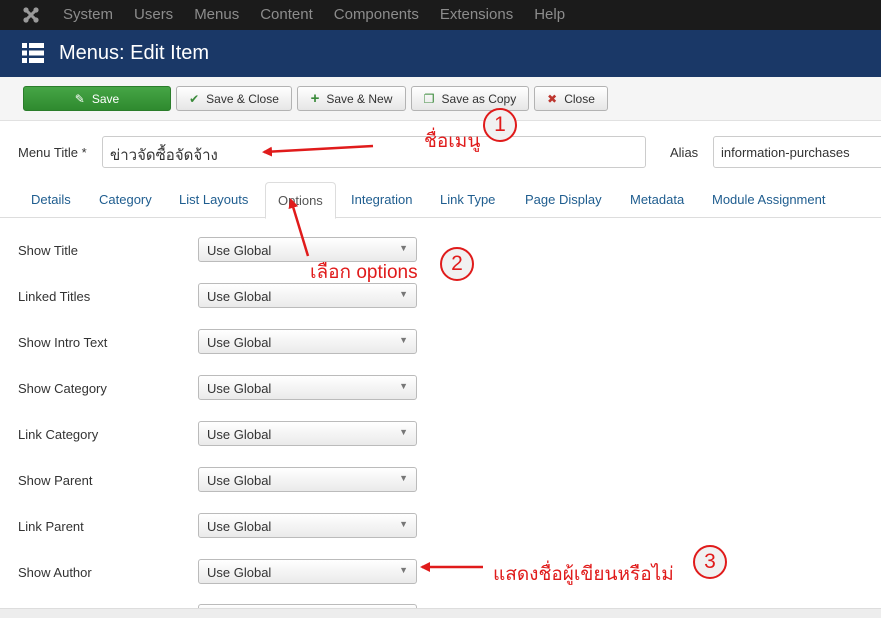 This screenshot has height=618, width=881. I want to click on annotation-2-text: เลือก options, so click(364, 272).